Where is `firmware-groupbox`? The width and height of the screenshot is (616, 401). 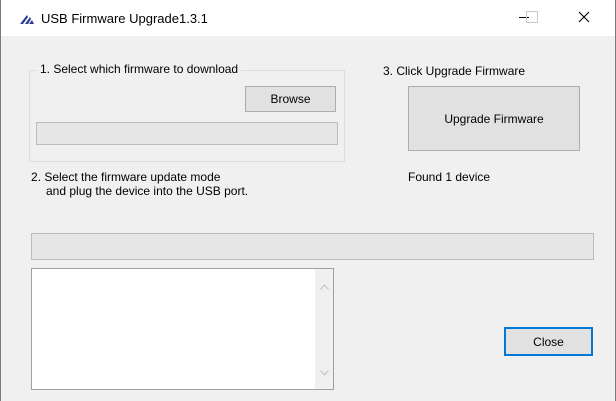 firmware-groupbox is located at coordinates (187, 116).